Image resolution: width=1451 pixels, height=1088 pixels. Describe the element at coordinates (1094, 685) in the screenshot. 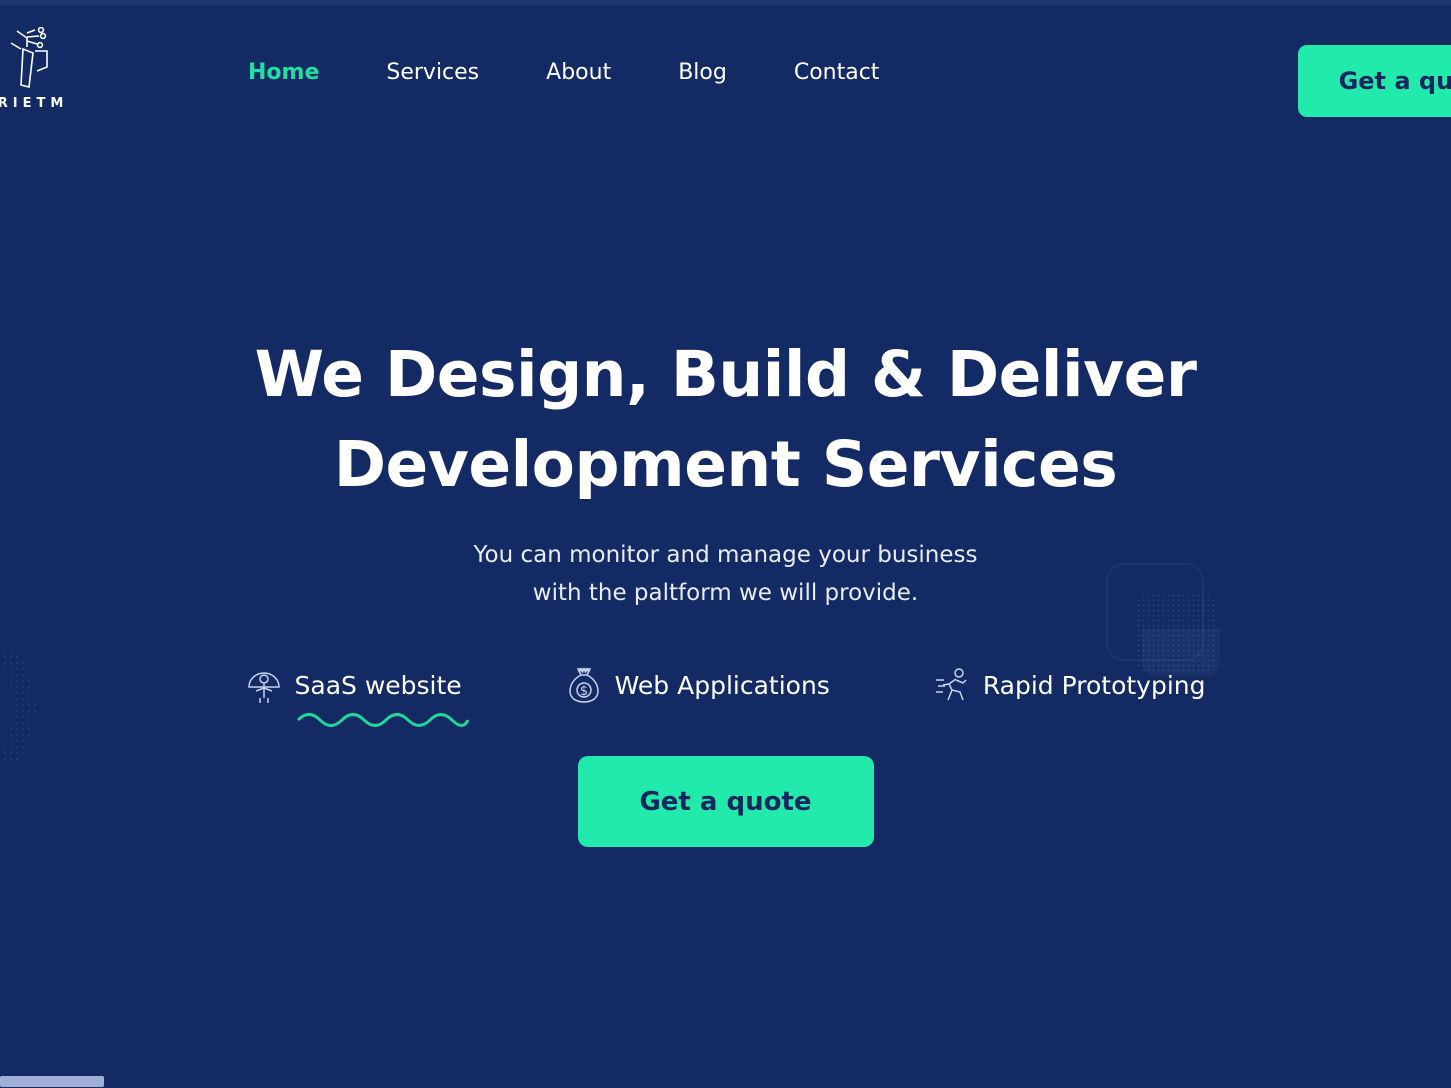

I see `feature-label-rapid-prototyping: Rapid Prototyping` at that location.